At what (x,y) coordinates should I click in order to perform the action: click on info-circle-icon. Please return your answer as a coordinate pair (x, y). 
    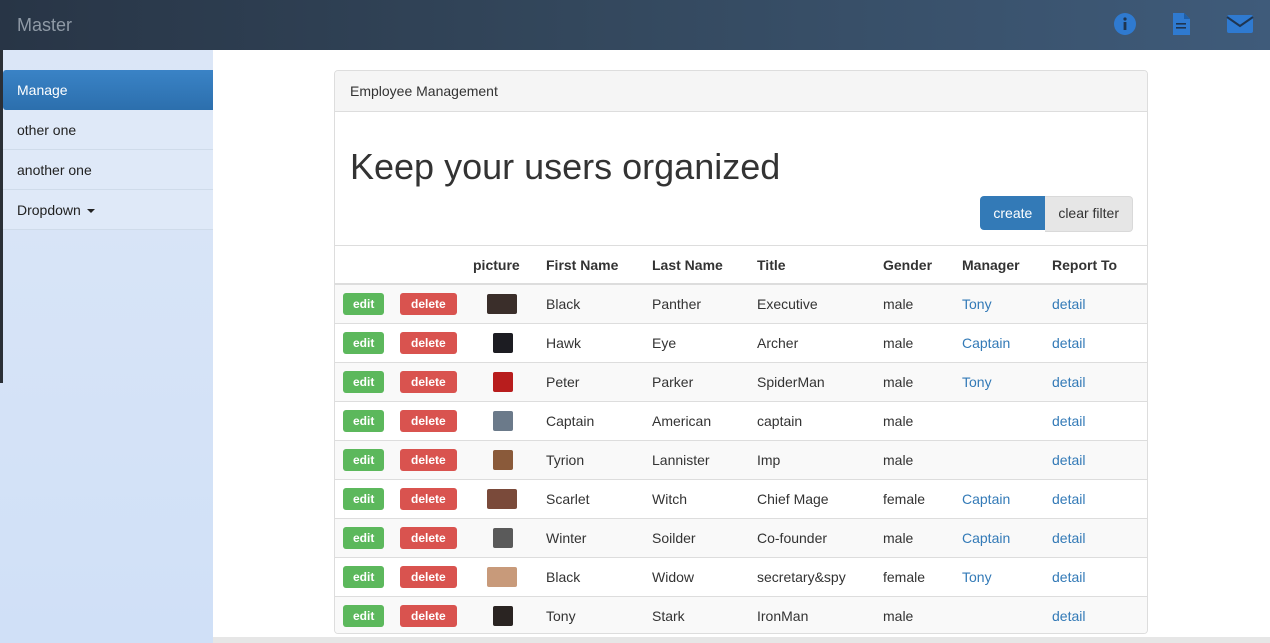
    Looking at the image, I should click on (1125, 24).